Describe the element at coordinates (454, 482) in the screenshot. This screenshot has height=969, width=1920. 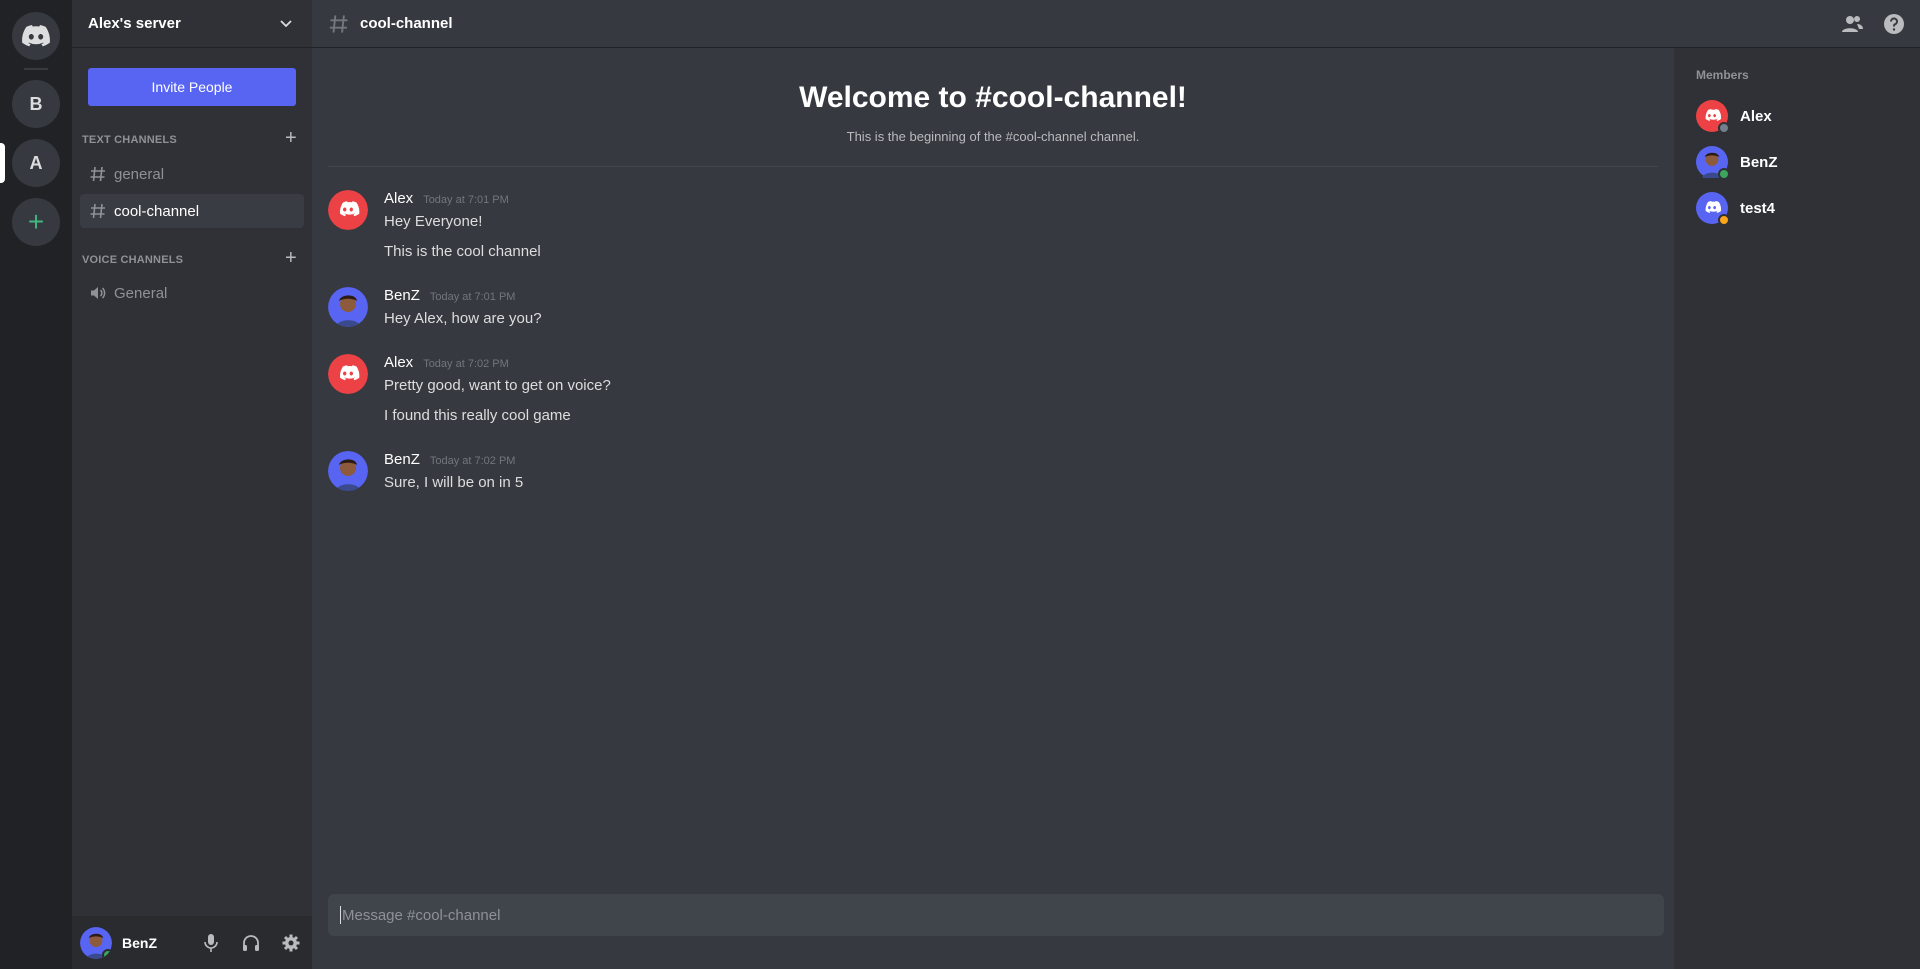
I see `message-text: Sure, I will be on in 5` at that location.